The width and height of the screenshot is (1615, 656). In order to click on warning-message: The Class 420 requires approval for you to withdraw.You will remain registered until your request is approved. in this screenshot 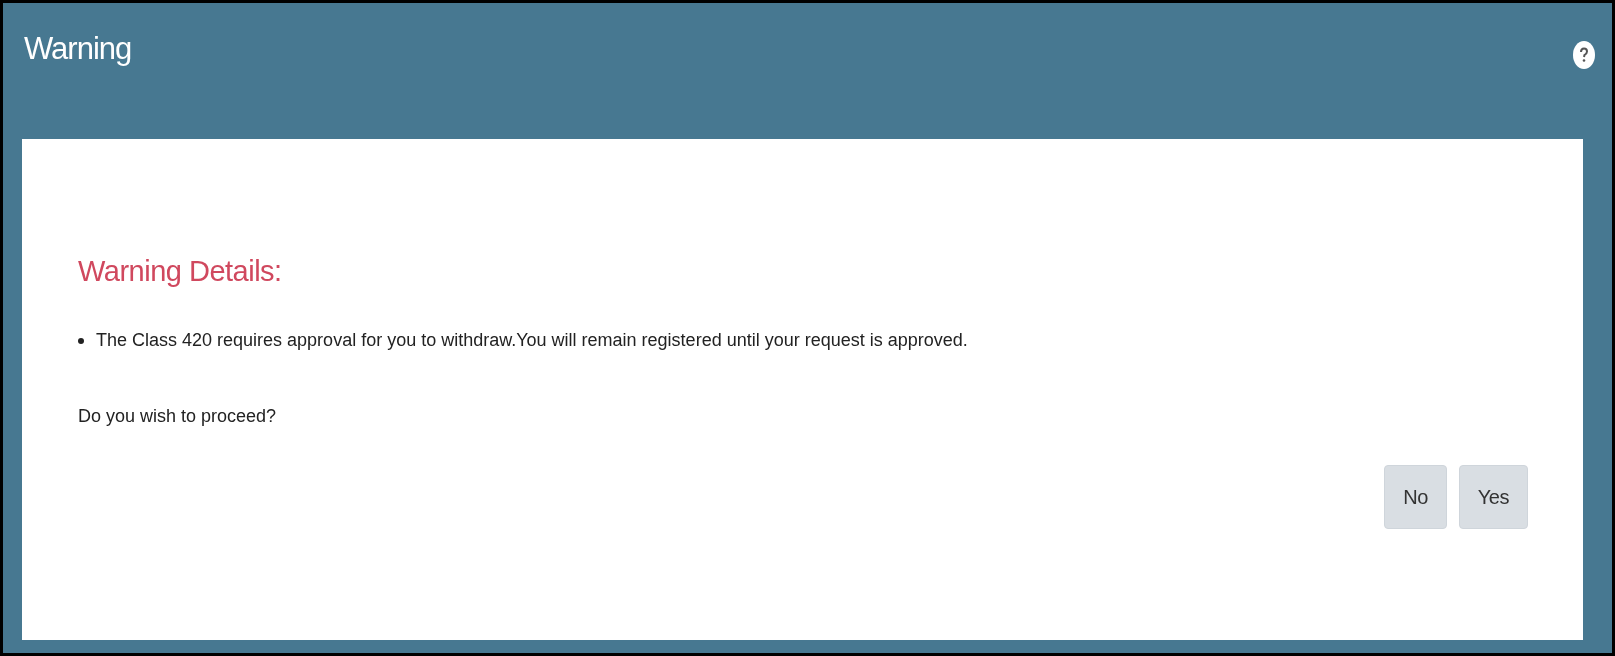, I will do `click(532, 340)`.